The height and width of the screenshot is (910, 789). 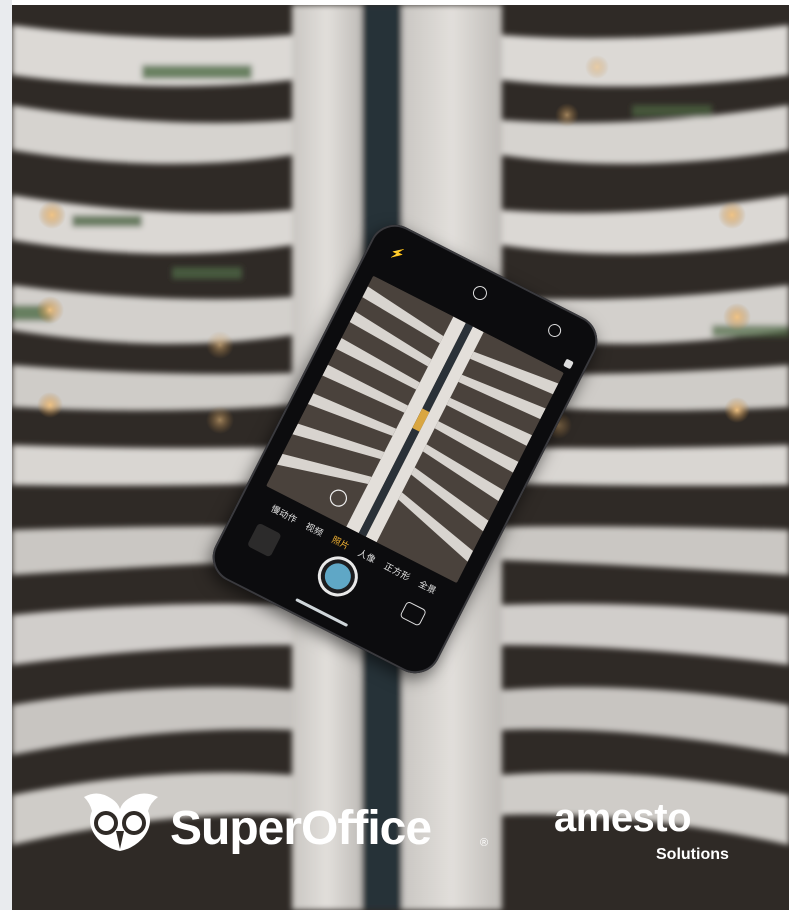 What do you see at coordinates (427, 587) in the screenshot?
I see `camera-mode: 全景` at bounding box center [427, 587].